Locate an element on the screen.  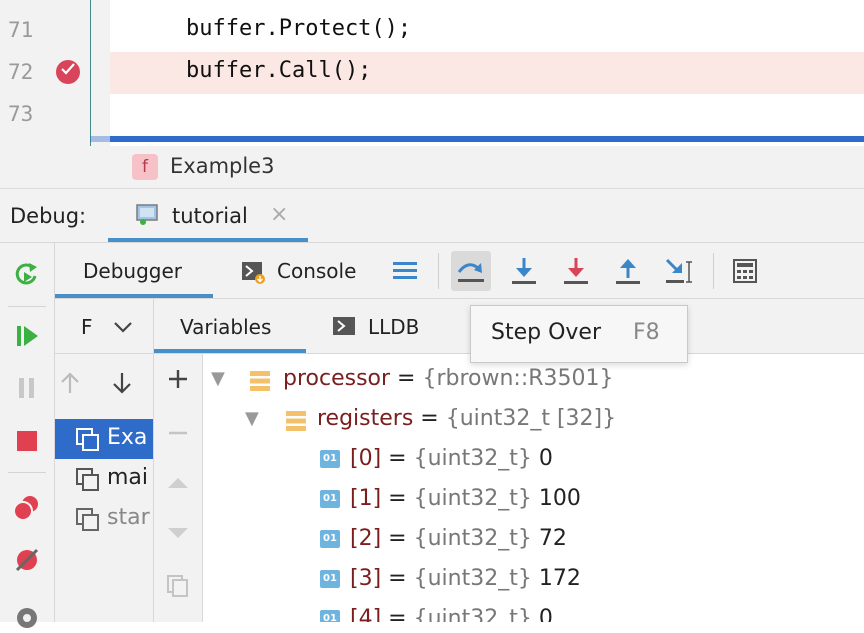
close-icon: × is located at coordinates (279, 214).